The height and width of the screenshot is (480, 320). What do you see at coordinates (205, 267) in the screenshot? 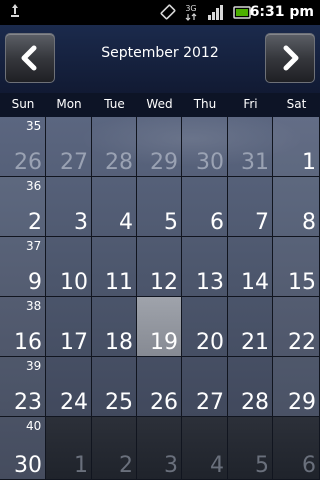
I see `day-cell: 13` at bounding box center [205, 267].